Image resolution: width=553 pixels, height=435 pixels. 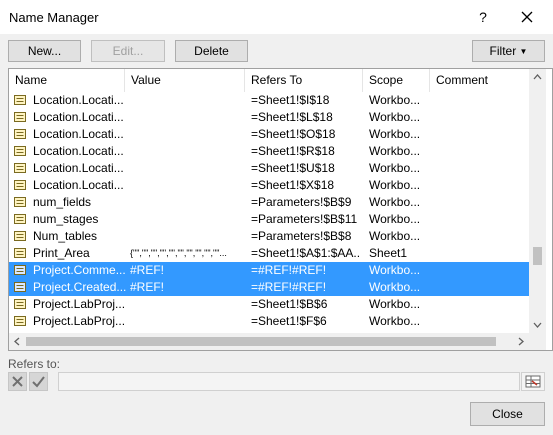 What do you see at coordinates (61, 253) in the screenshot?
I see `cell-name: Print_Area` at bounding box center [61, 253].